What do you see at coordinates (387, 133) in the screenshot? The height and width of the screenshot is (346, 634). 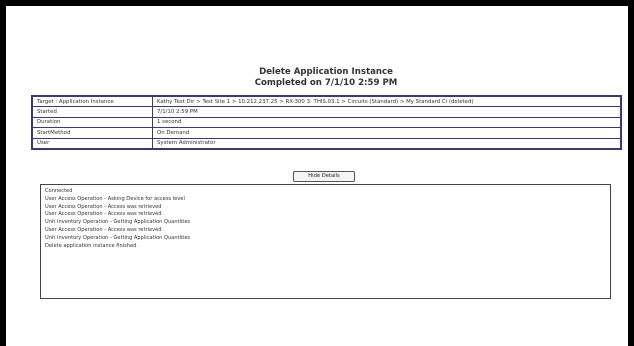 I see `start-method-value: On Demand` at bounding box center [387, 133].